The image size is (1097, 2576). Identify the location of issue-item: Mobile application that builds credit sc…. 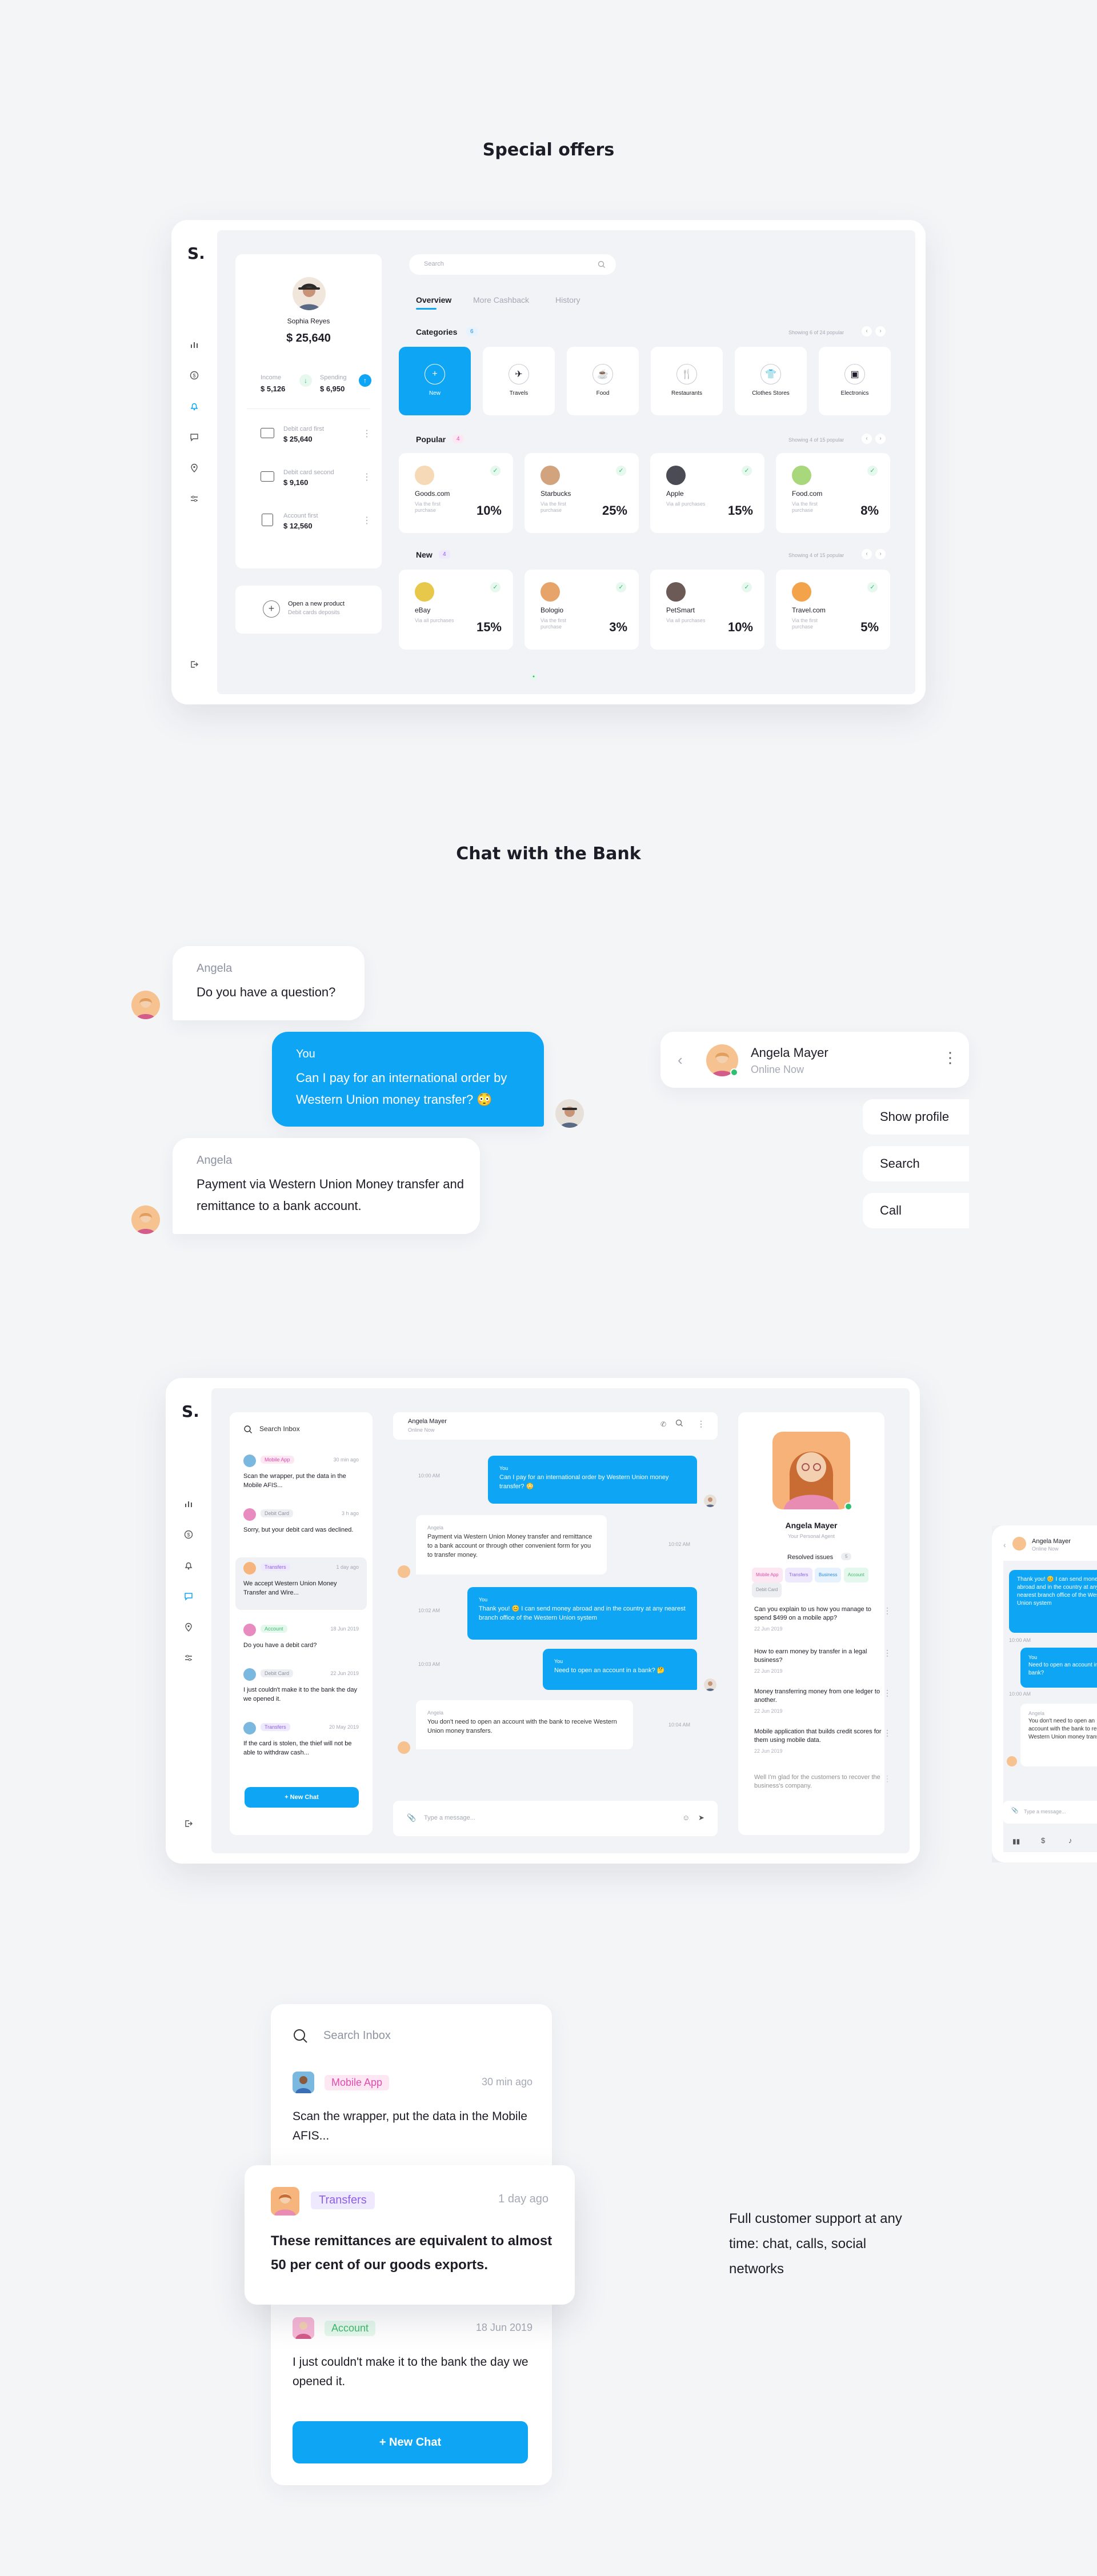
(823, 1742).